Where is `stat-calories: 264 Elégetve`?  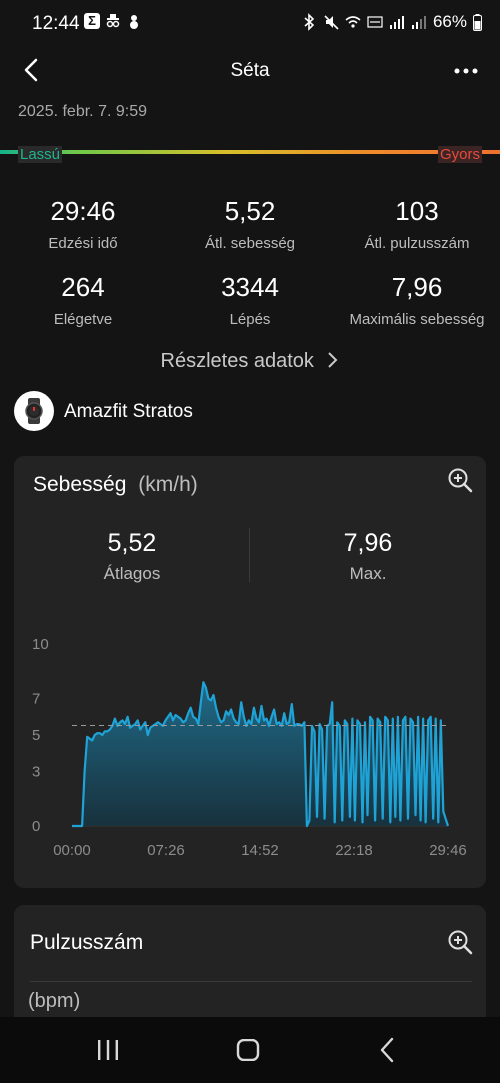 stat-calories: 264 Elégetve is located at coordinates (83, 300).